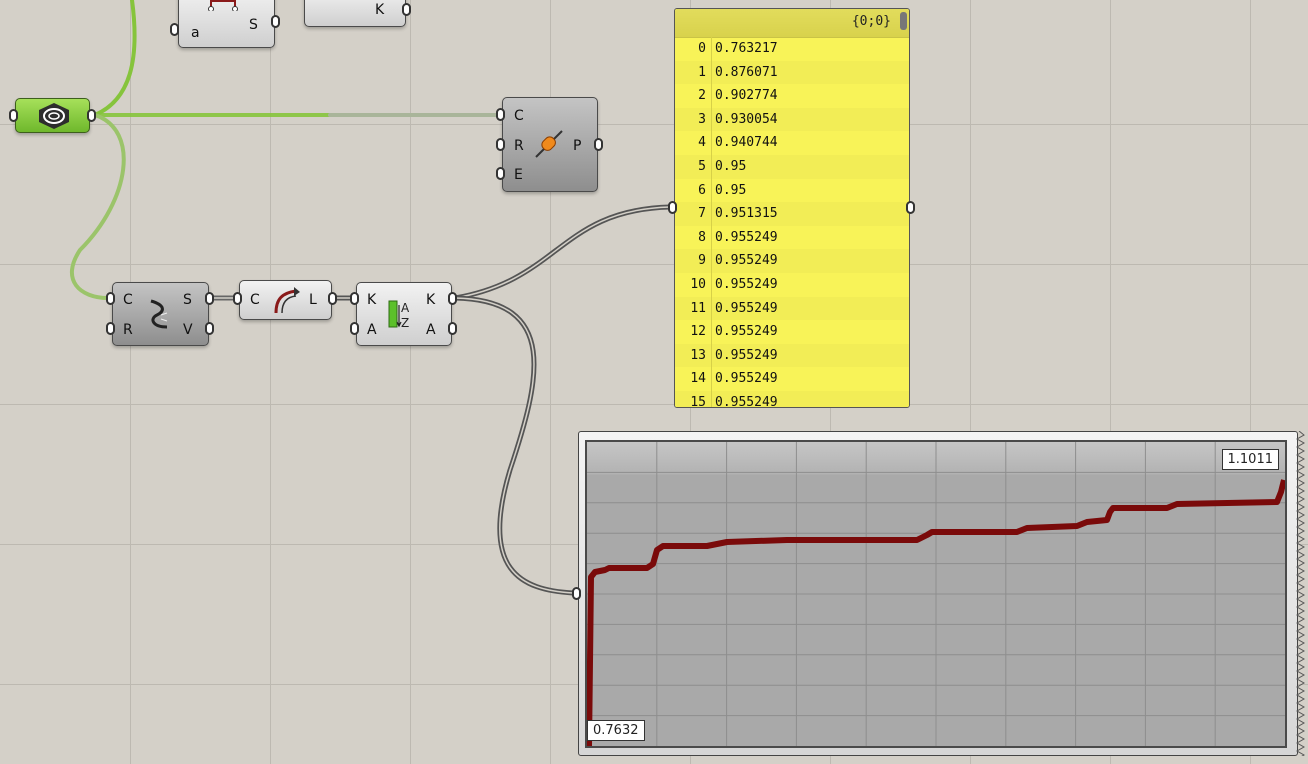 The image size is (1308, 764). Describe the element at coordinates (355, 13) in the screenshot. I see `partial-component-top-mid: K` at that location.